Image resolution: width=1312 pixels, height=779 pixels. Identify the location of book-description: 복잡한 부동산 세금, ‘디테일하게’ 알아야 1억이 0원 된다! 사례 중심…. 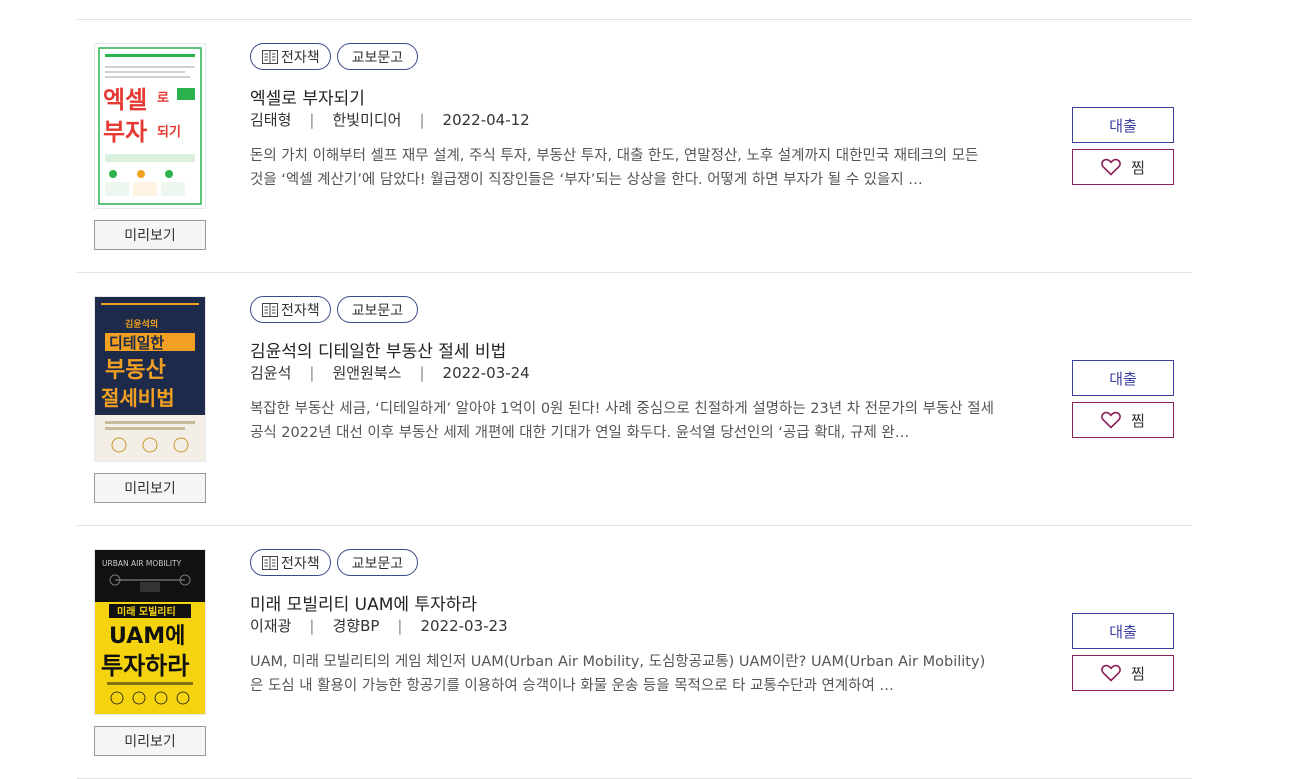
(622, 421).